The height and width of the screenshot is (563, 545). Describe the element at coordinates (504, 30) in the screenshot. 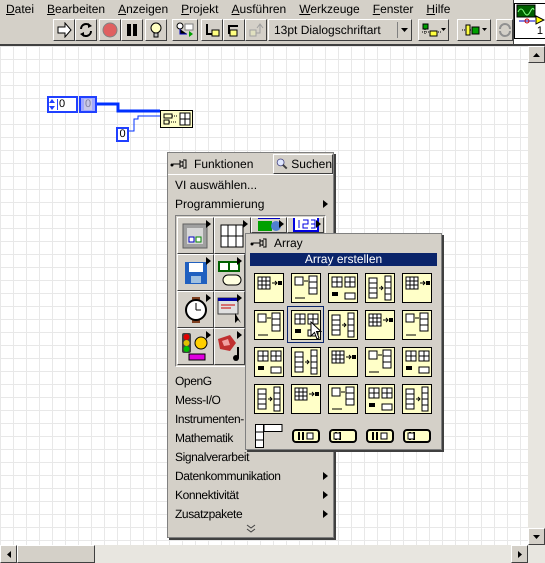

I see `reorder-button` at that location.